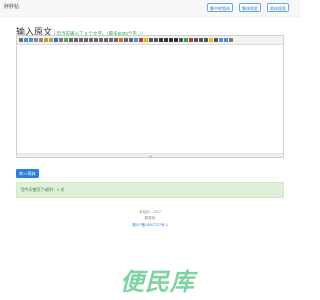 The height and width of the screenshot is (300, 320). Describe the element at coordinates (157, 282) in the screenshot. I see `watermark-logo: 便民库` at that location.